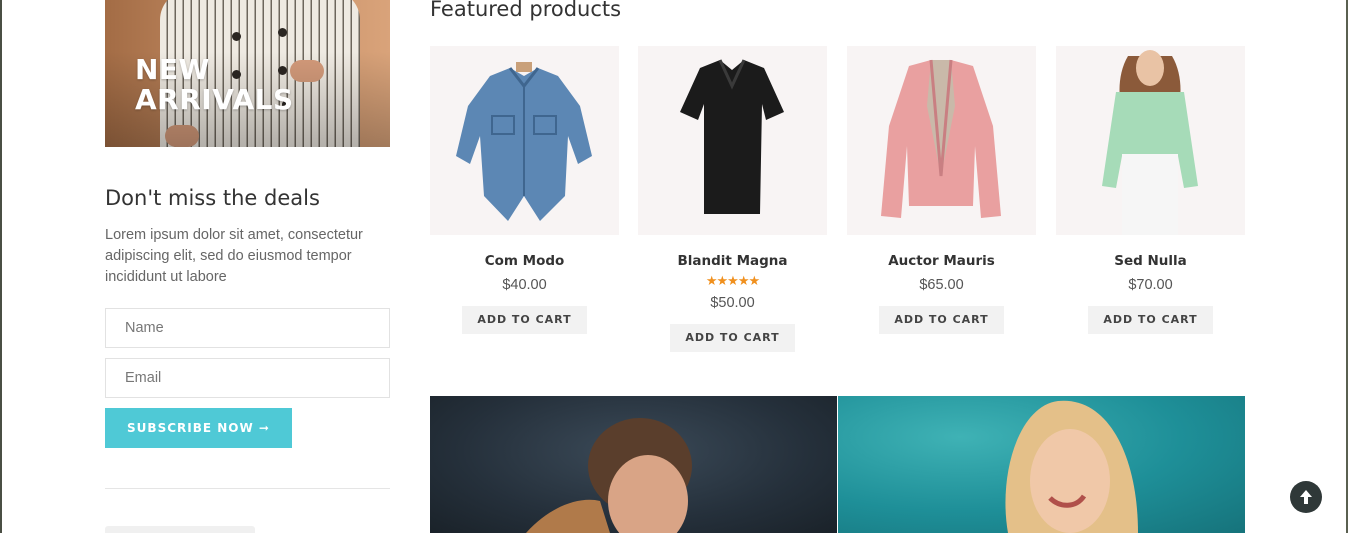  What do you see at coordinates (732, 140) in the screenshot?
I see `black-polo-image` at bounding box center [732, 140].